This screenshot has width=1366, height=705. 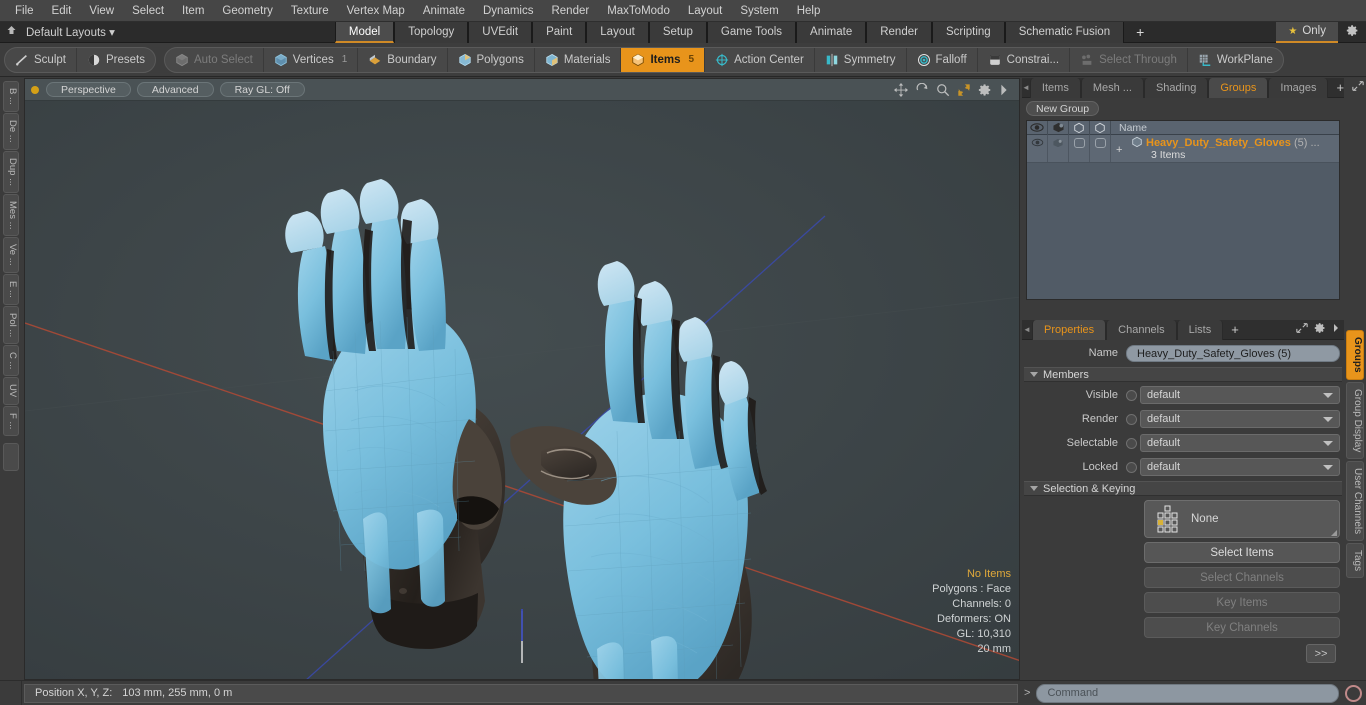 What do you see at coordinates (1240, 467) in the screenshot?
I see `property-dropdown-locked: default` at bounding box center [1240, 467].